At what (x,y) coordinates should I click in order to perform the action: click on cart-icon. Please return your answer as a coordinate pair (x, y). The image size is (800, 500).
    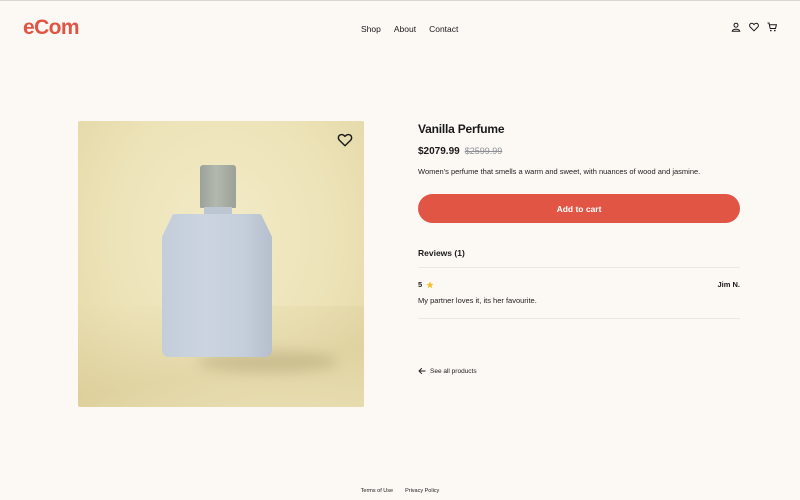
    Looking at the image, I should click on (772, 27).